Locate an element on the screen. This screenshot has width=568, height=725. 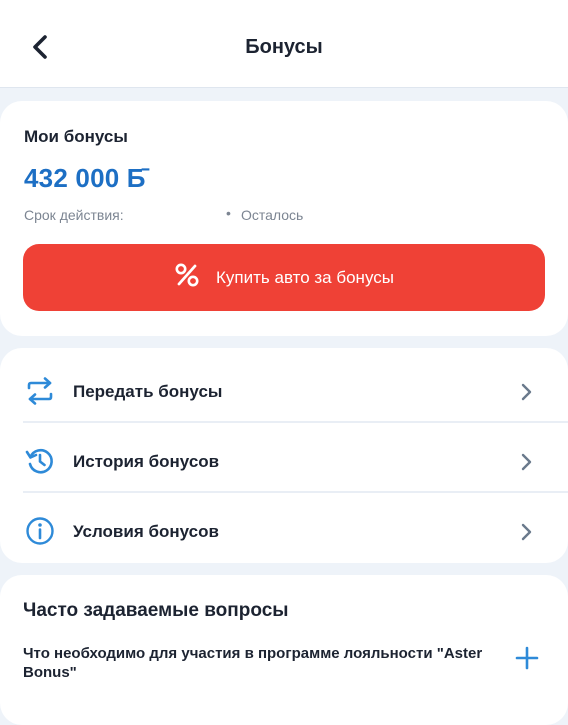
buy-car-with-bonuses-button: Купить авто за бонусы is located at coordinates (284, 277).